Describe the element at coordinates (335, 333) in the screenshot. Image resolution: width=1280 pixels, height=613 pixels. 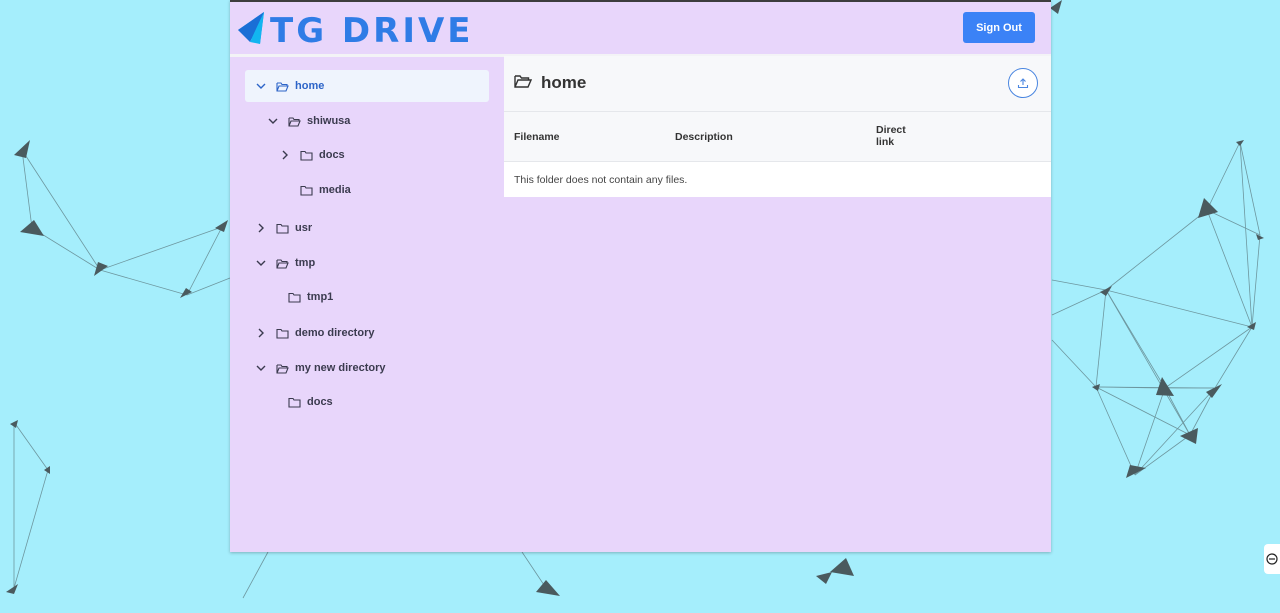
I see `tree-item-label: demo directory` at that location.